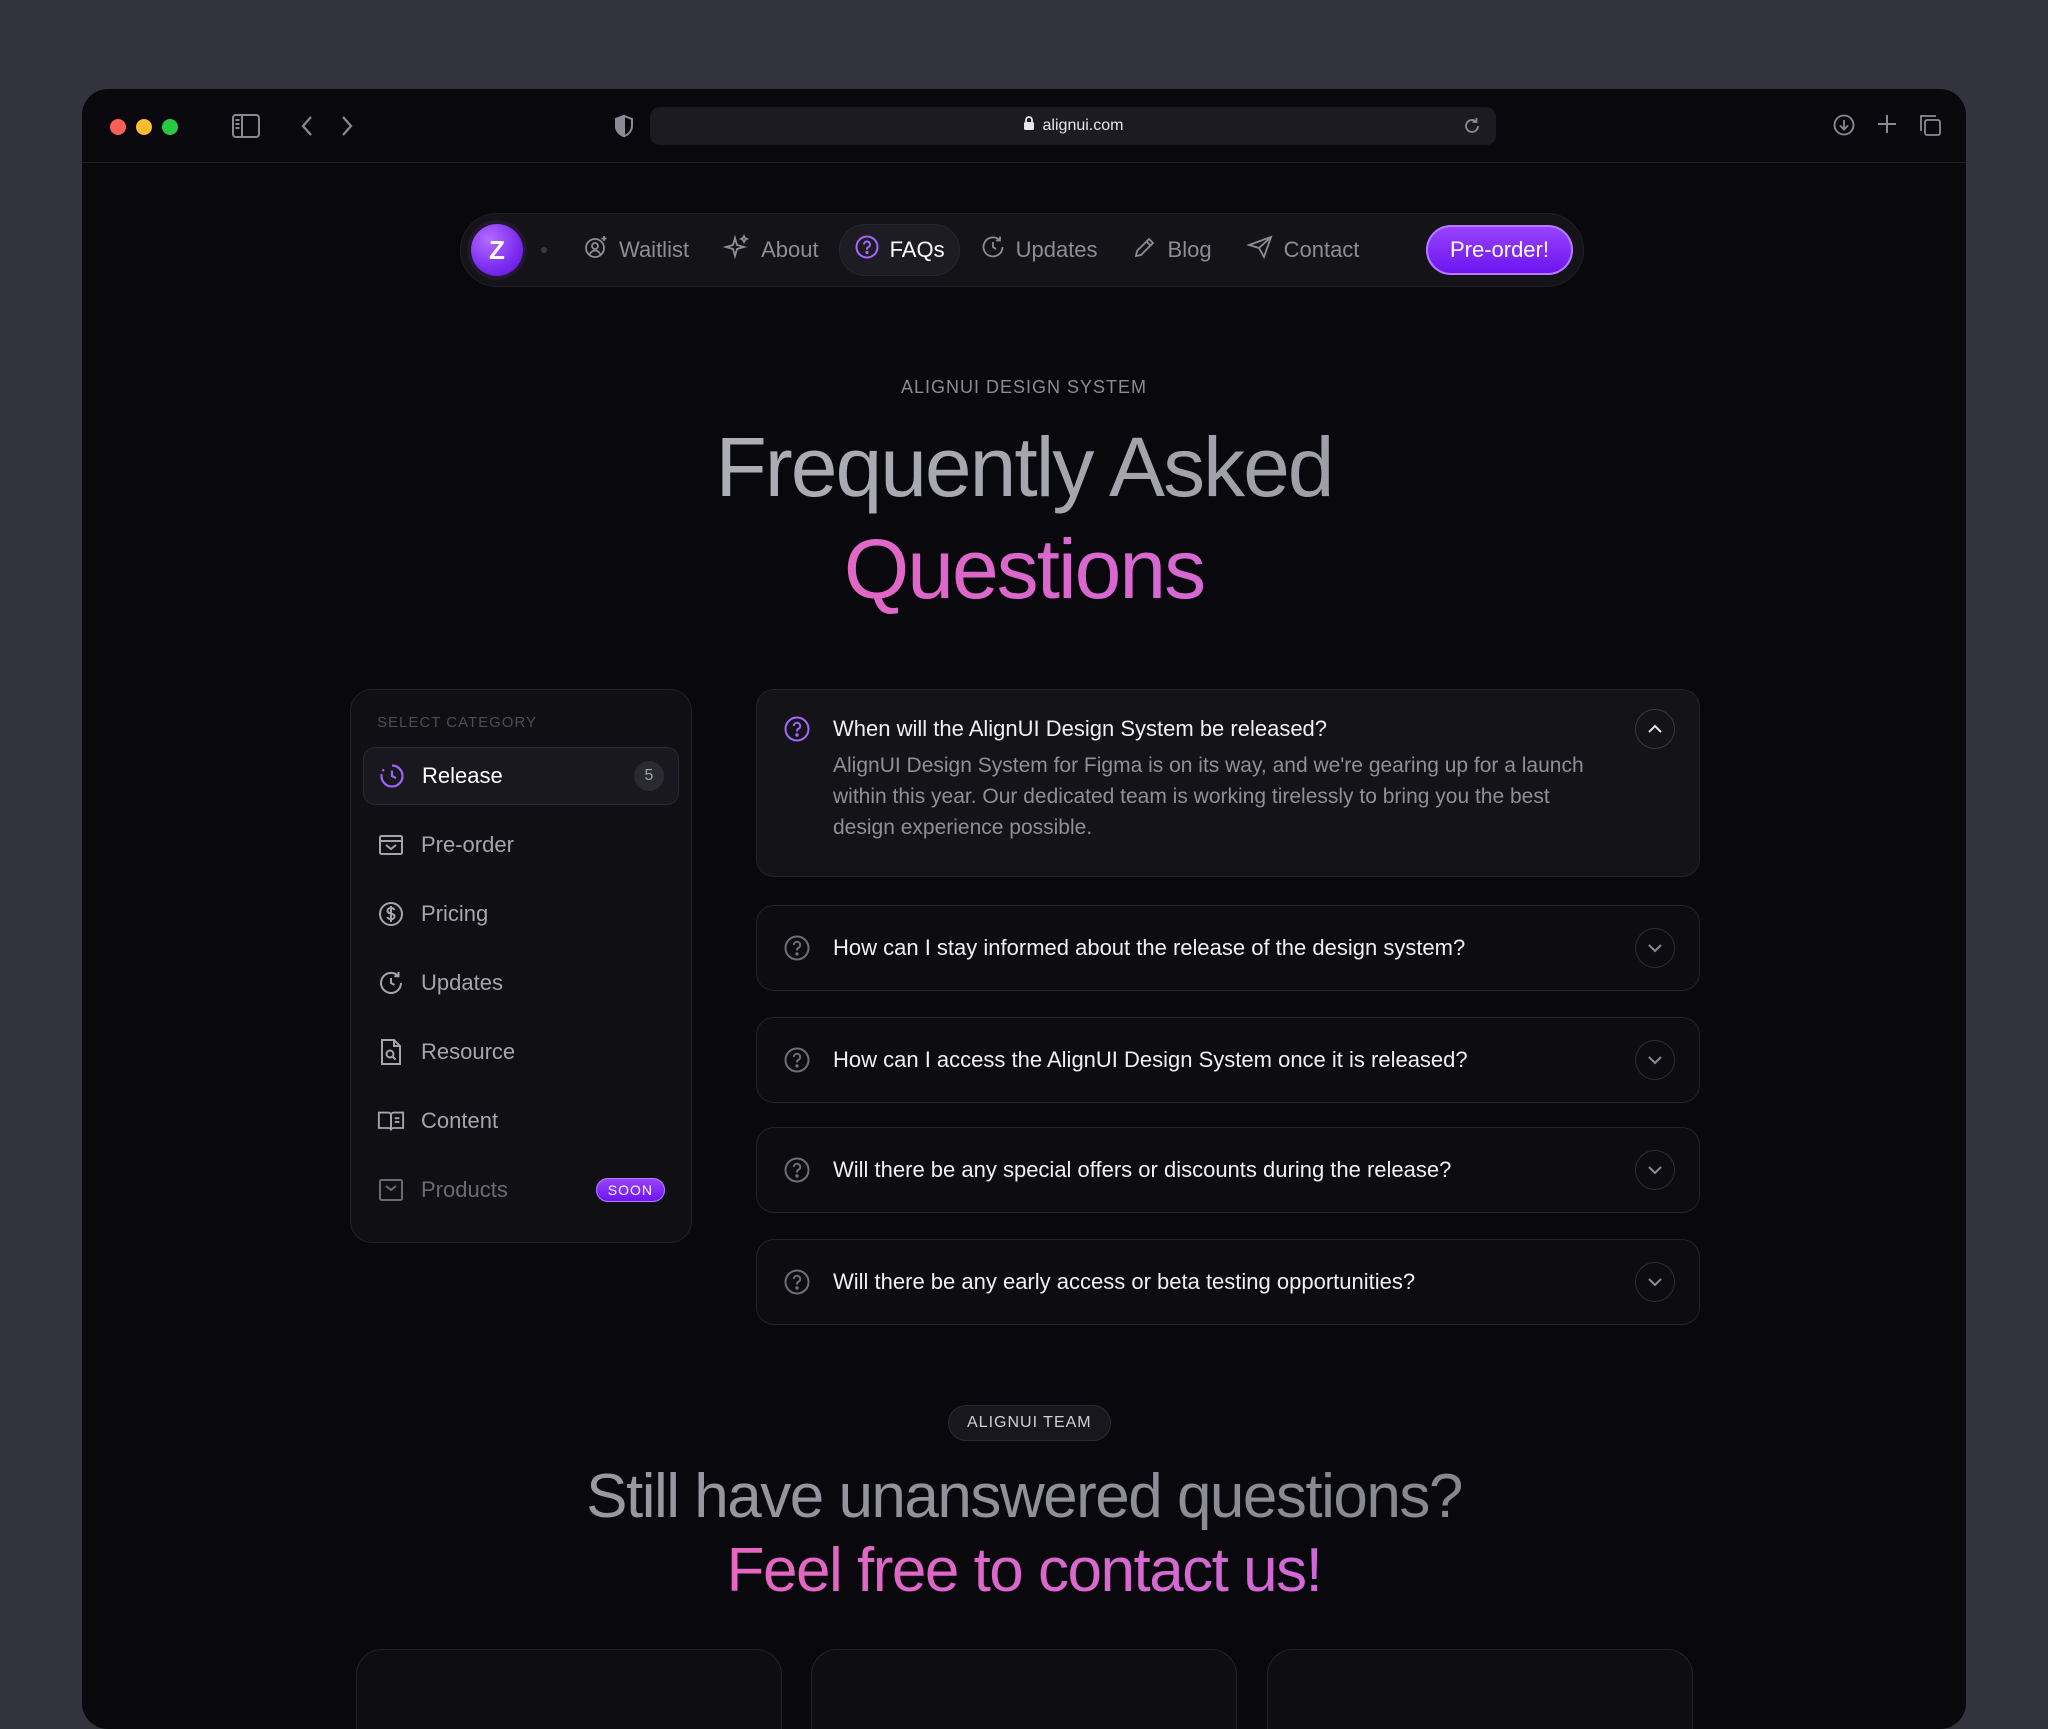  I want to click on sparkle-icon, so click(736, 250).